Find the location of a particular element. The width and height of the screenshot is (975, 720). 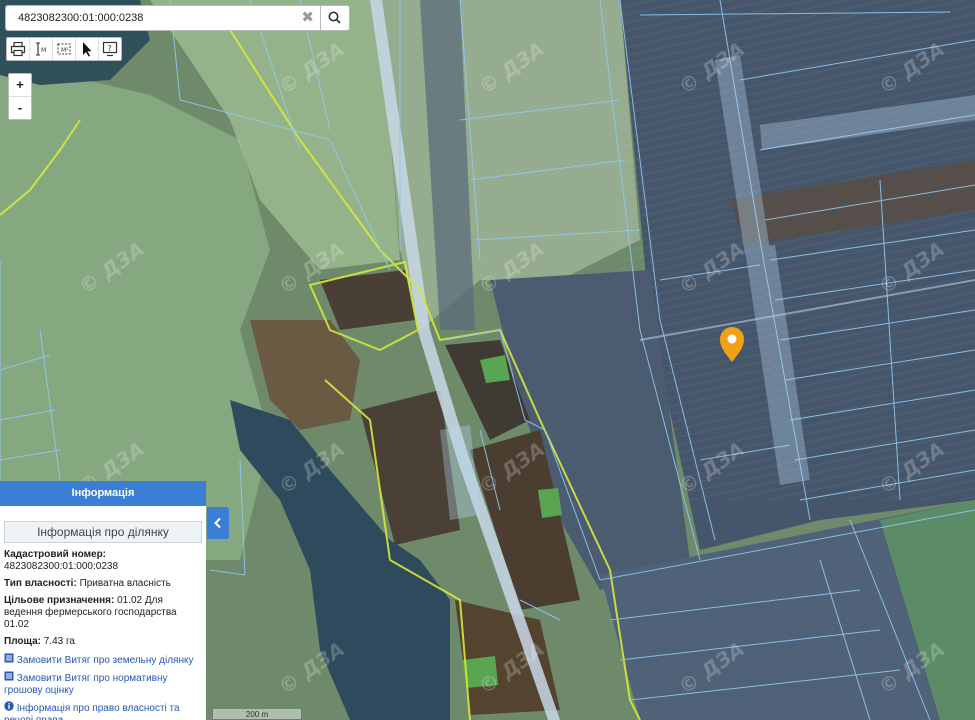

collapse-panel-button is located at coordinates (218, 523).